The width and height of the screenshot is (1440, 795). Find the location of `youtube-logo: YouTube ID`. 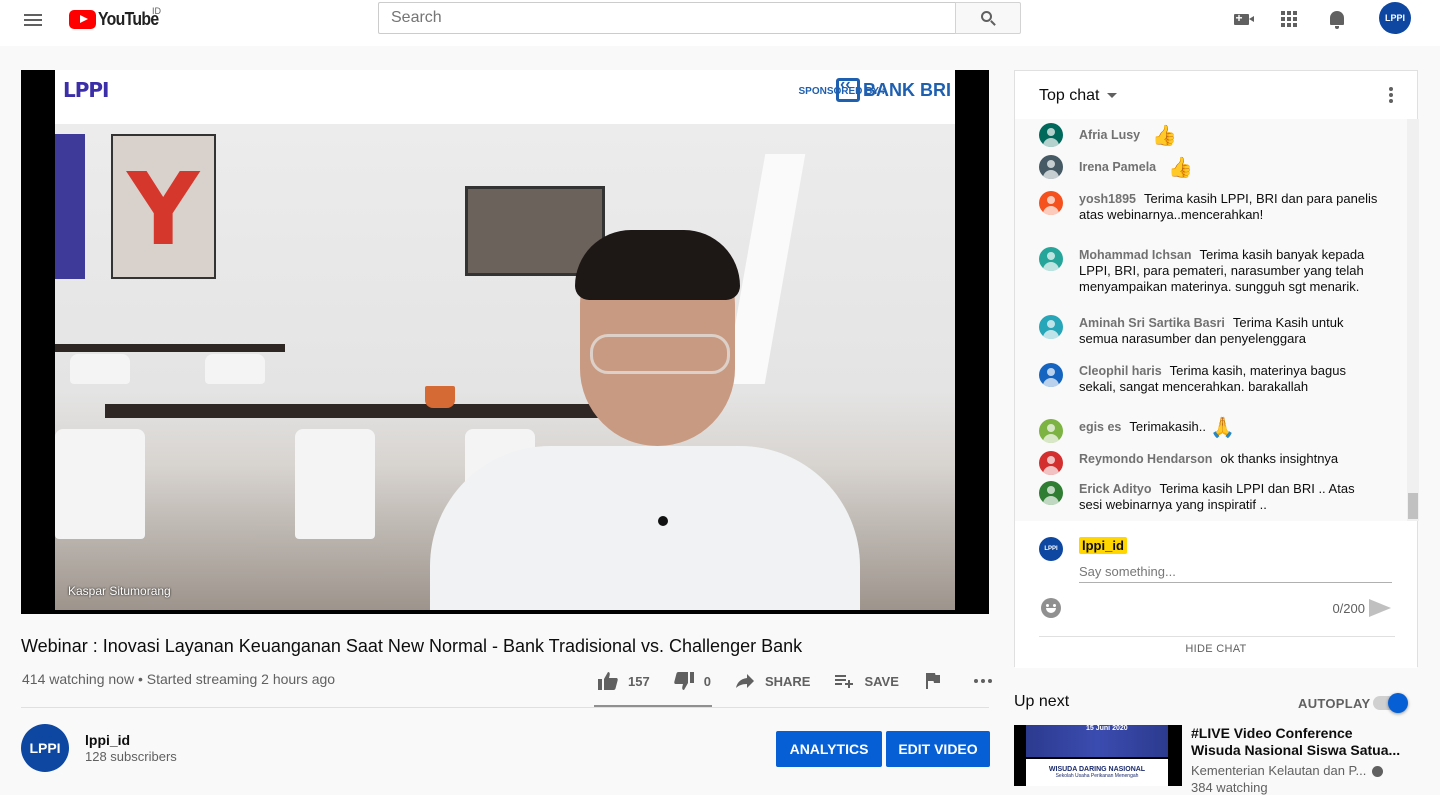

youtube-logo: YouTube ID is located at coordinates (118, 18).